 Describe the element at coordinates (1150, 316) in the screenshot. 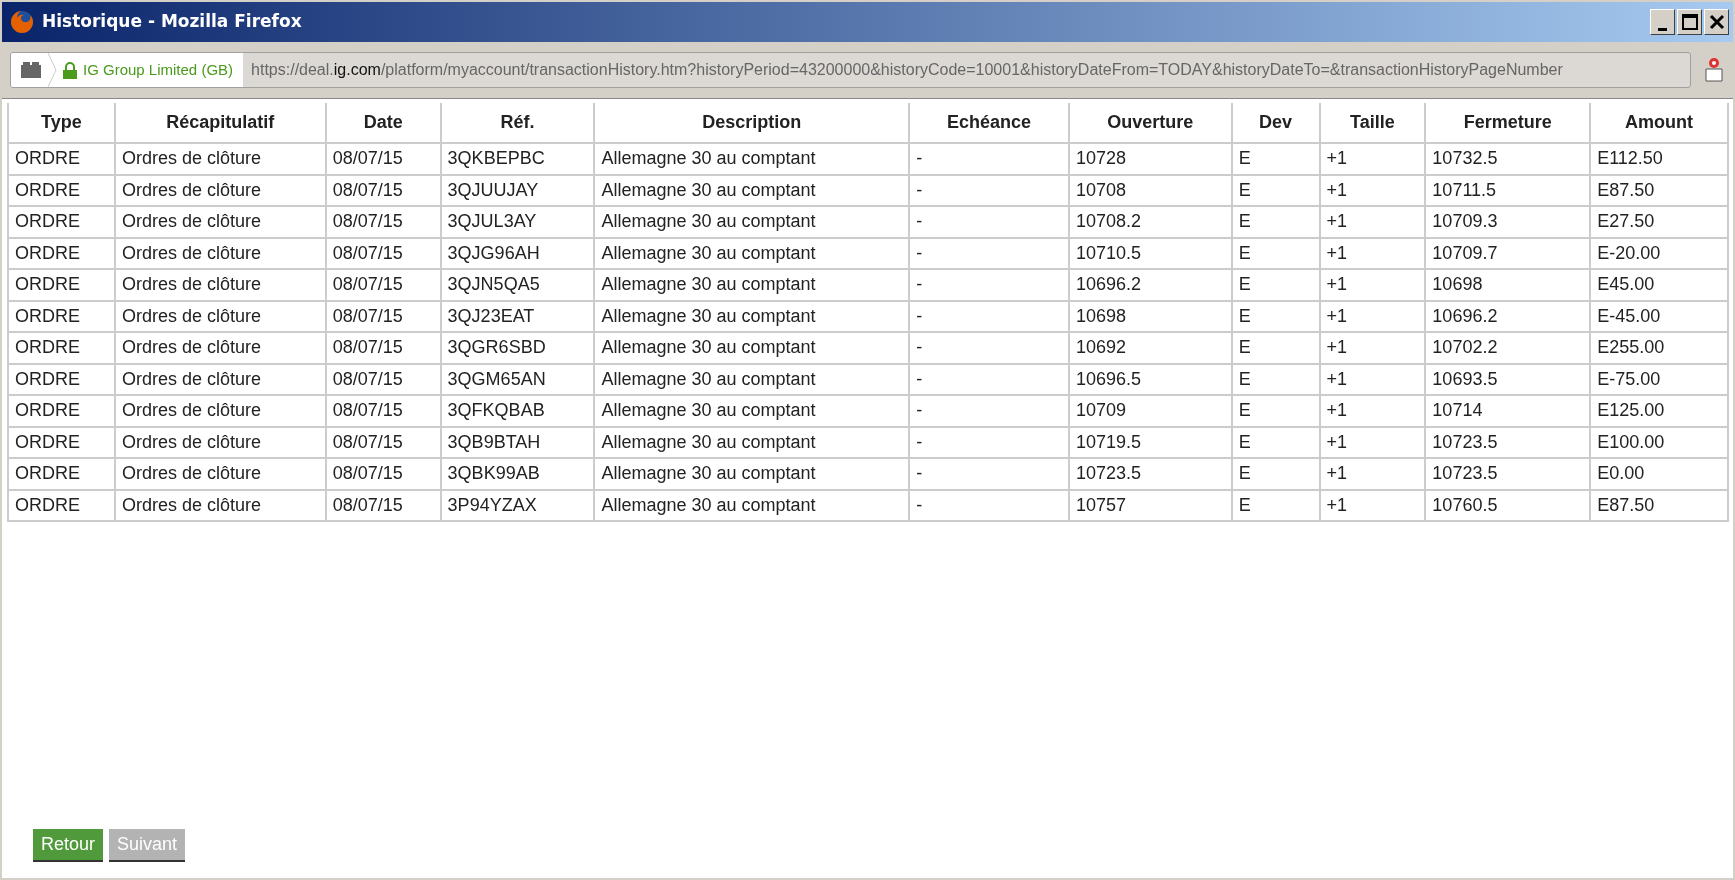

I see `table-cell: 10698` at that location.